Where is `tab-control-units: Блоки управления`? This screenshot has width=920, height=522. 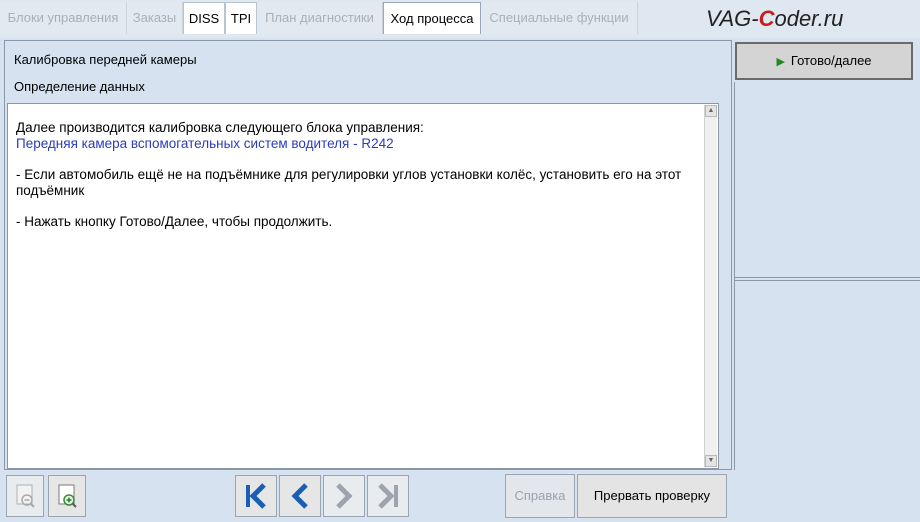 tab-control-units: Блоки управления is located at coordinates (63, 18).